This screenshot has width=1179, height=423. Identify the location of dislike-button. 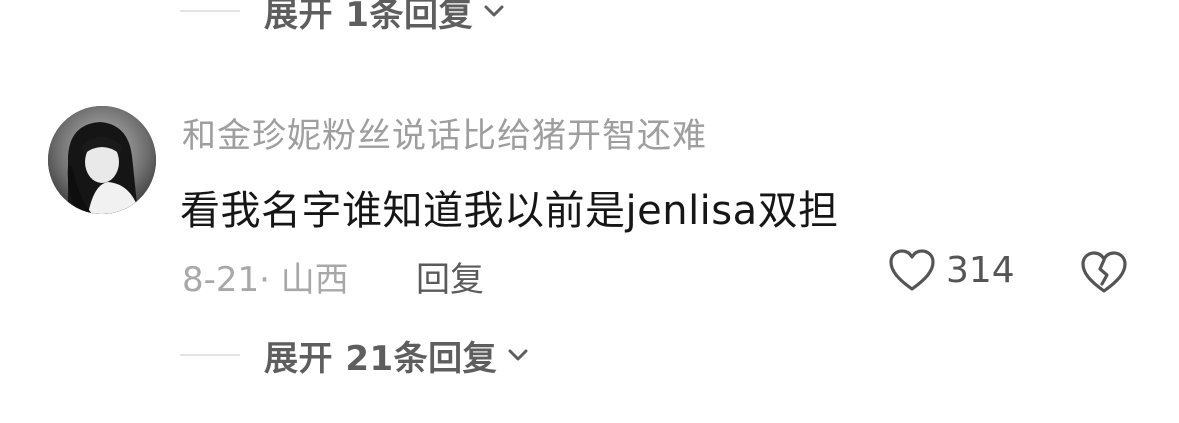
(1104, 274).